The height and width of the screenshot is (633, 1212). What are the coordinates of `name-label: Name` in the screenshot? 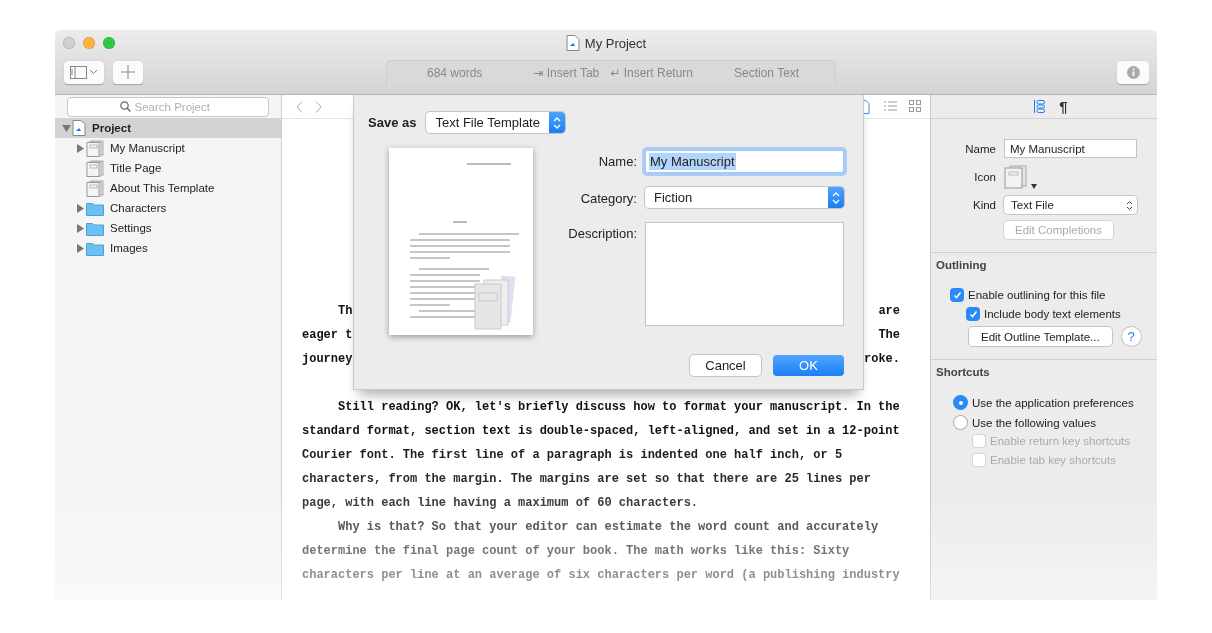 It's located at (980, 148).